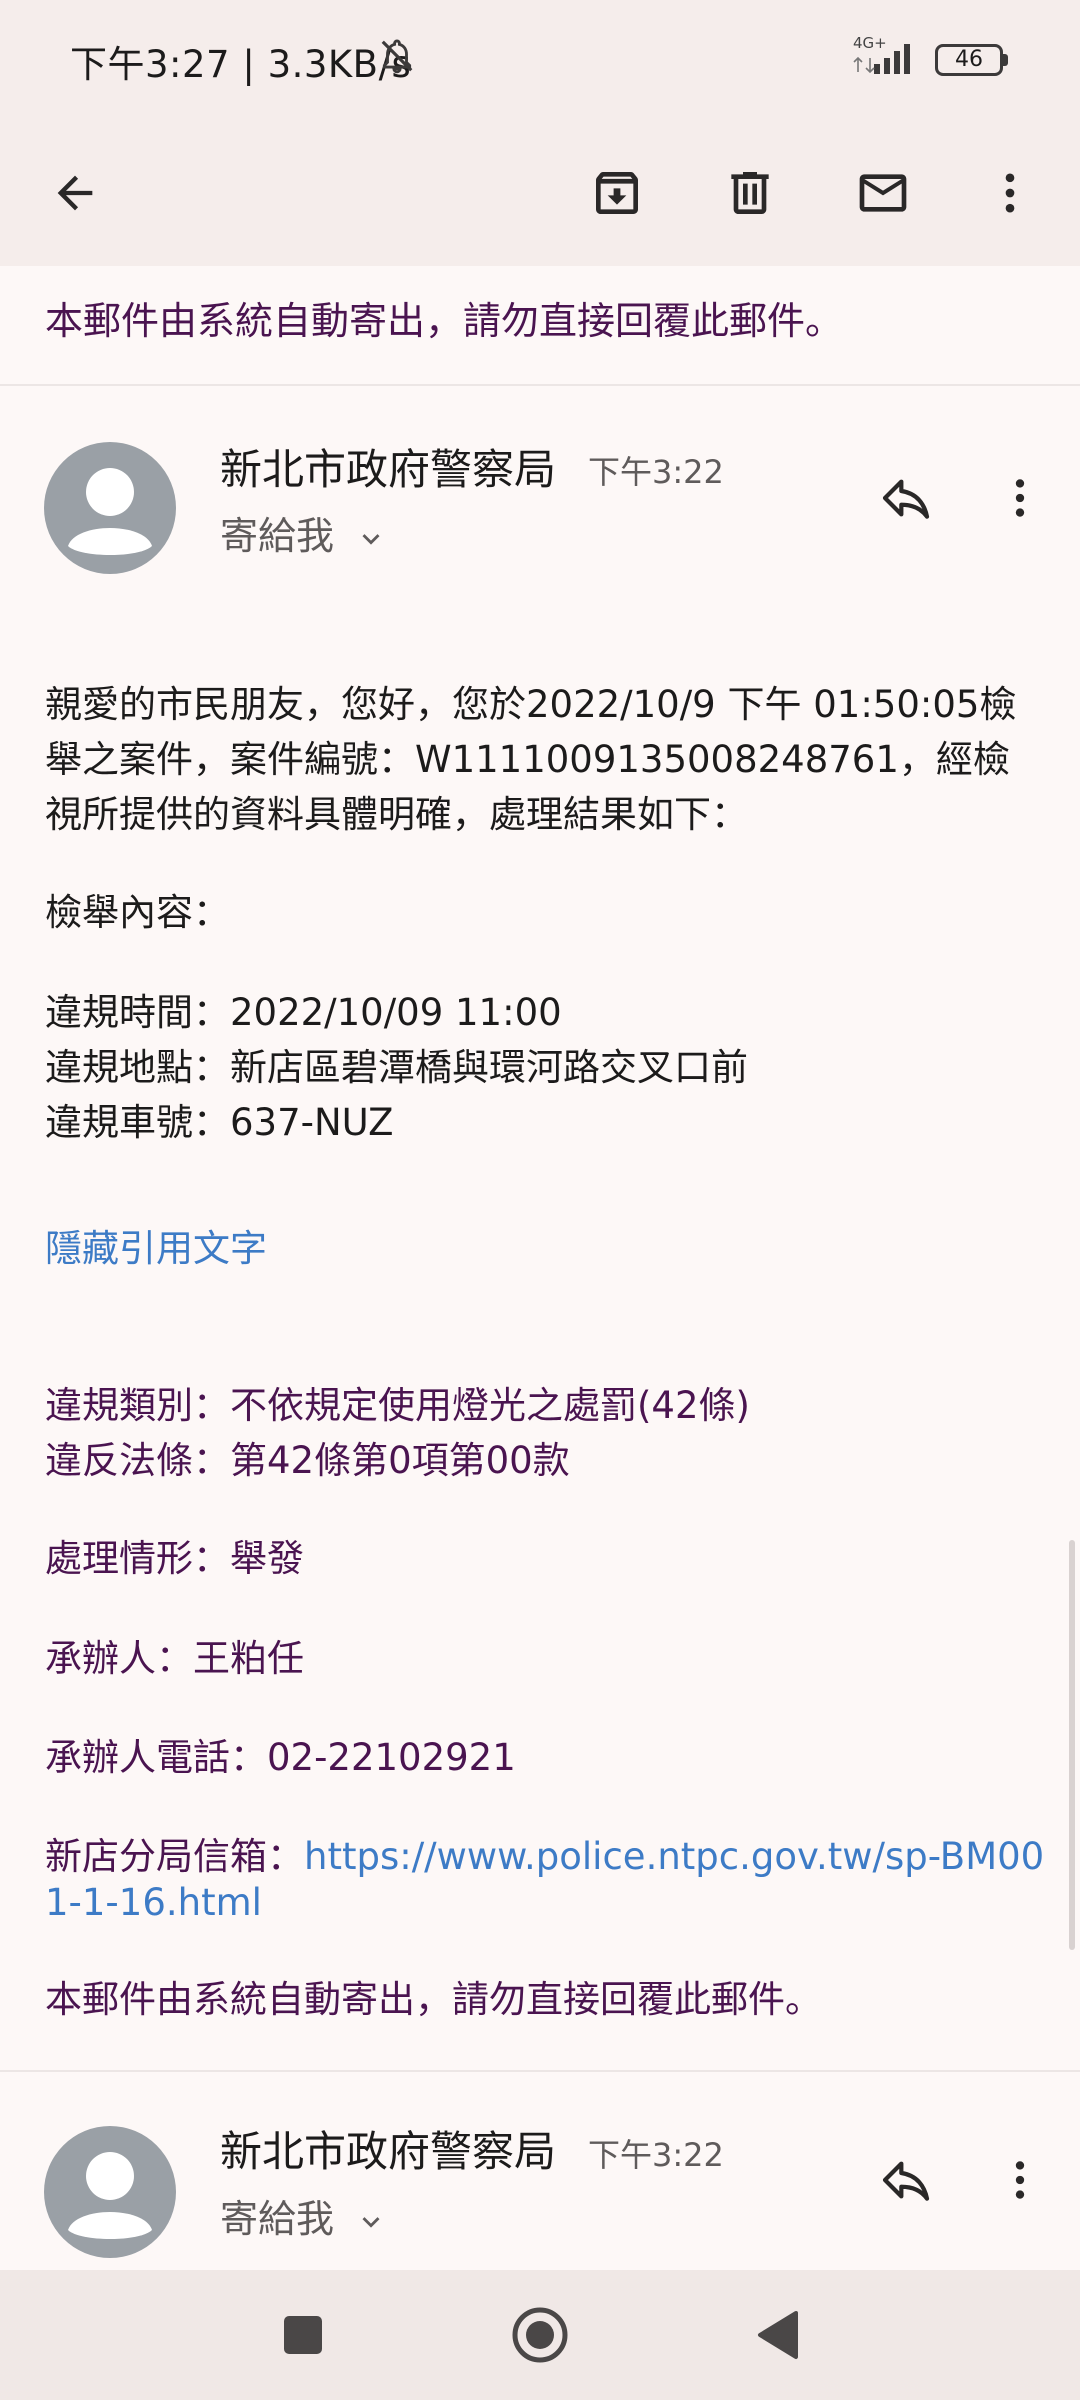  Describe the element at coordinates (1005, 60) in the screenshot. I see `battery-tip` at that location.